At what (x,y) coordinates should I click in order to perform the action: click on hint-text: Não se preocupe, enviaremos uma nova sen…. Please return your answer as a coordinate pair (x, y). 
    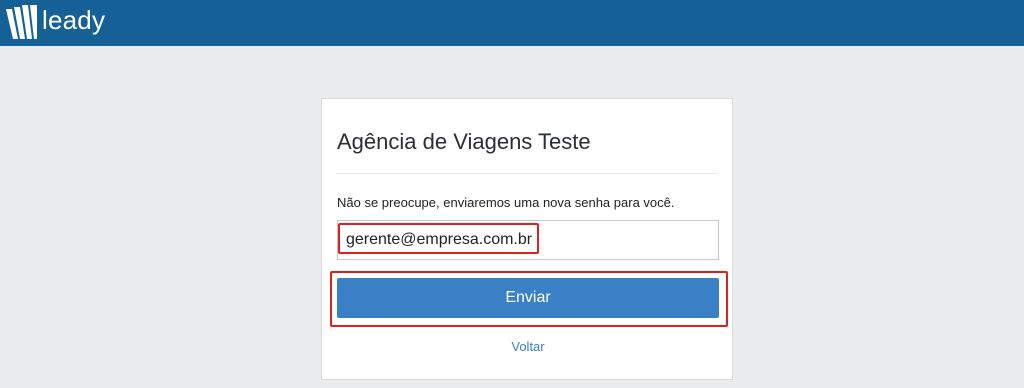
    Looking at the image, I should click on (506, 202).